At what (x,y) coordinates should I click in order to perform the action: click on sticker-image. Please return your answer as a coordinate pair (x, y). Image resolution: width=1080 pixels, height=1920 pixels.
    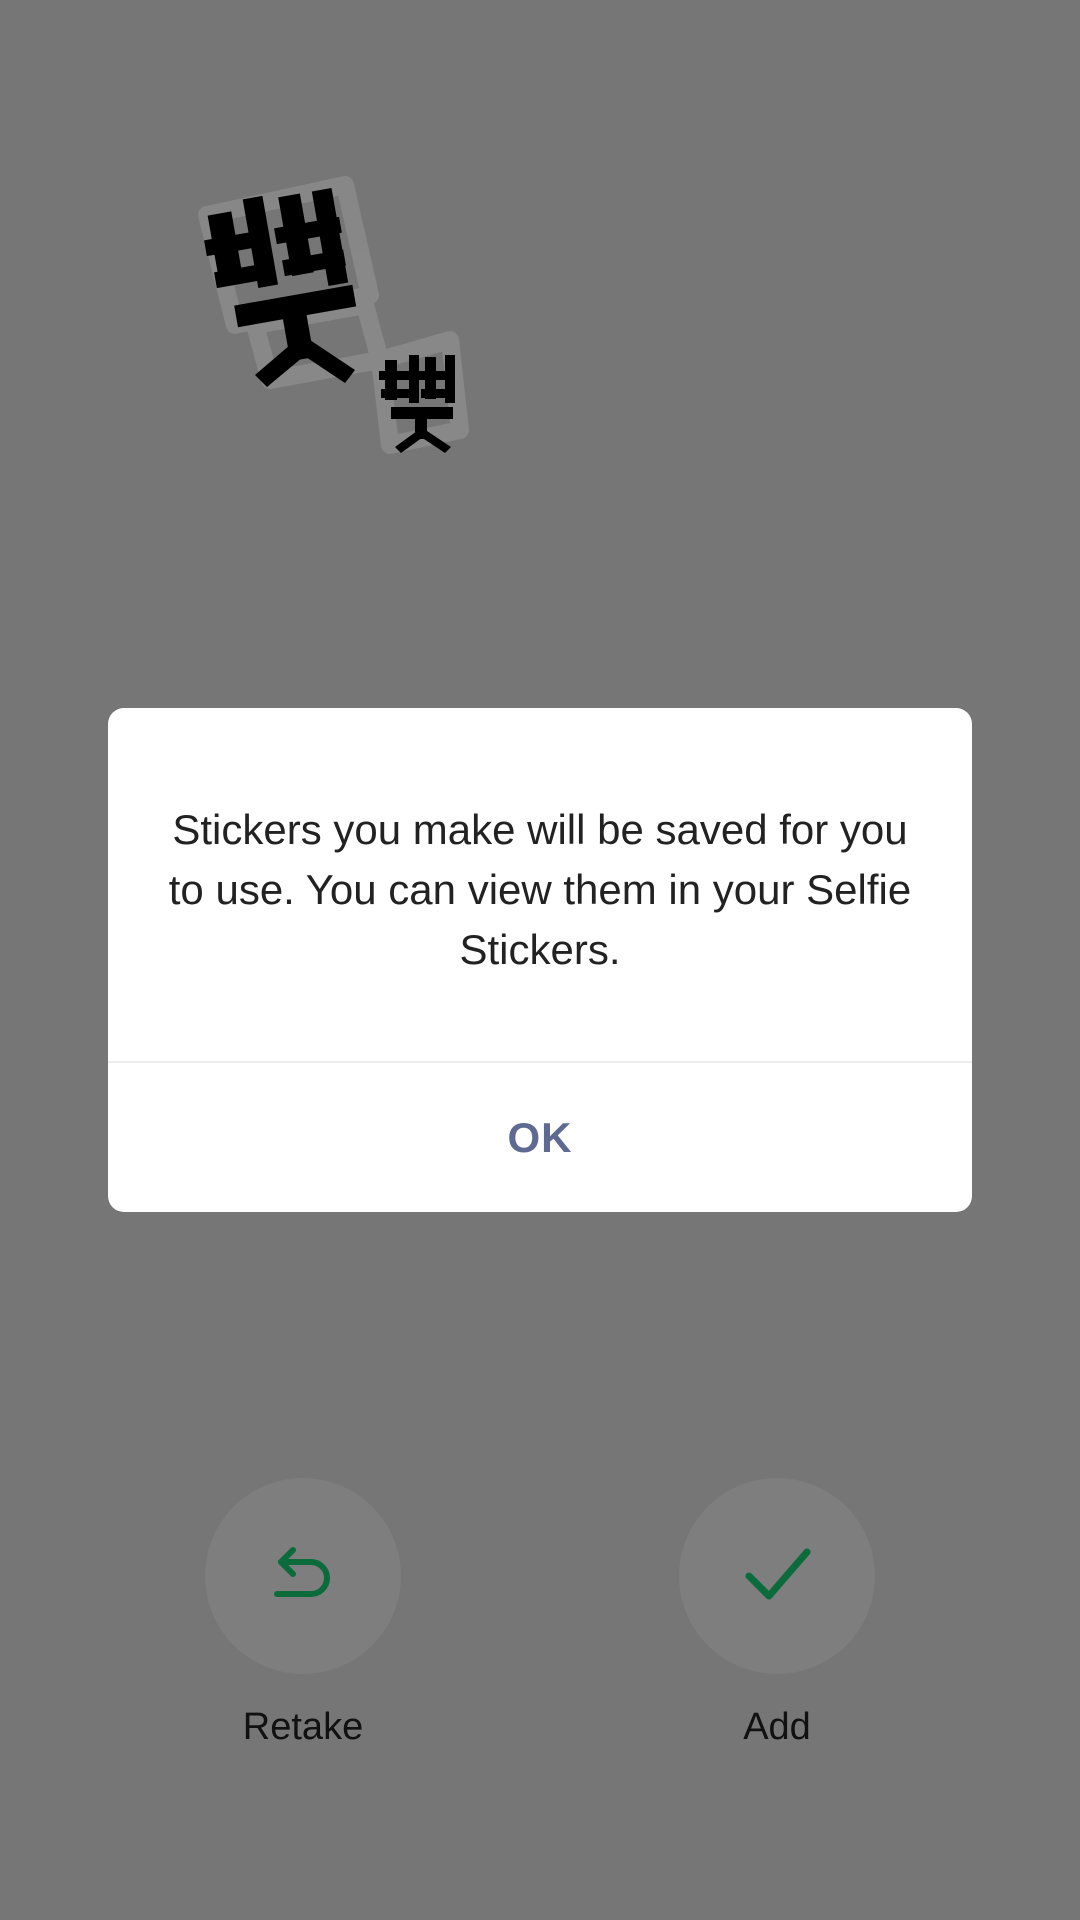
    Looking at the image, I should click on (335, 315).